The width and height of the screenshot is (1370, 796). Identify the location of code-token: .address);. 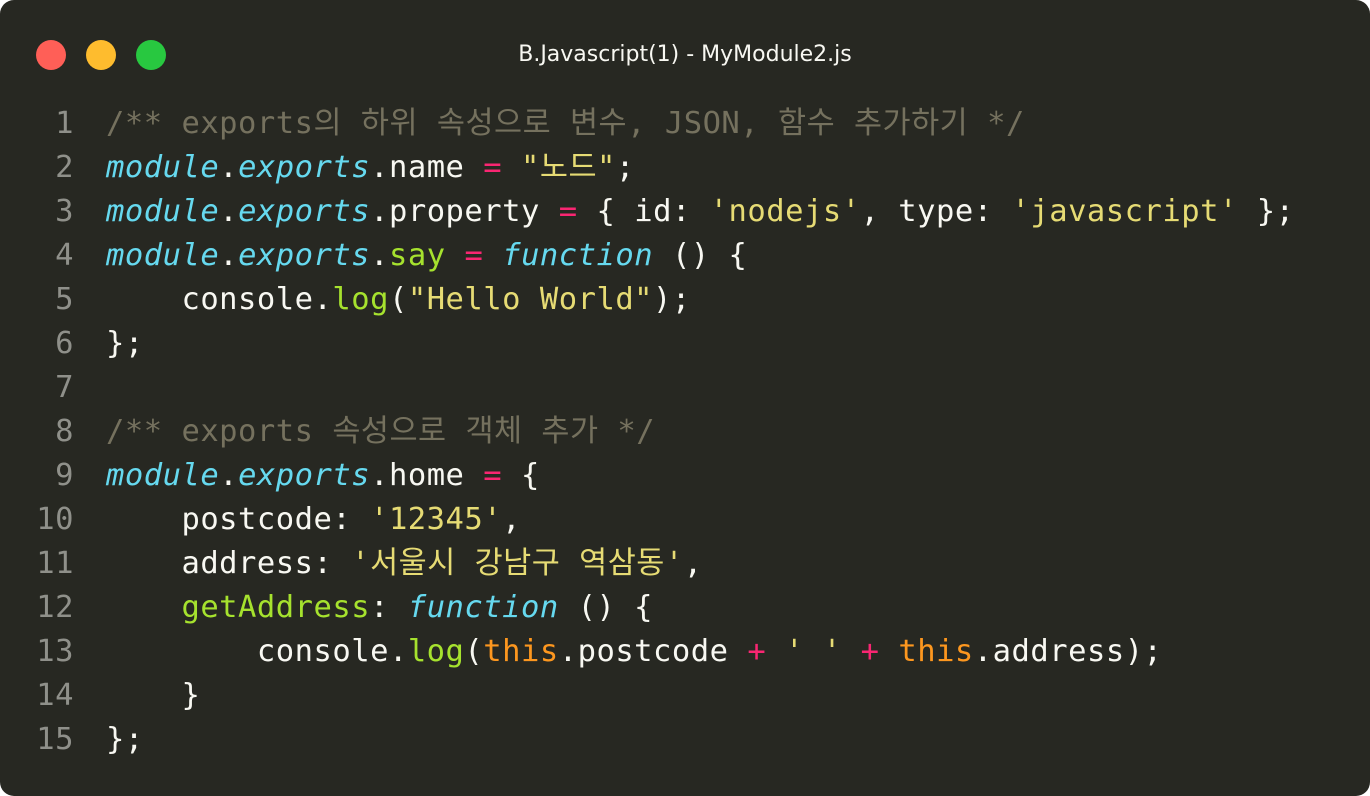
(1068, 651).